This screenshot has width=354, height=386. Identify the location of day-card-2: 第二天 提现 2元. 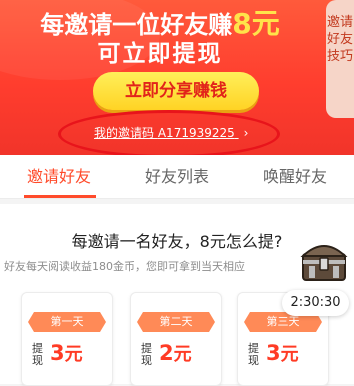
(176, 339).